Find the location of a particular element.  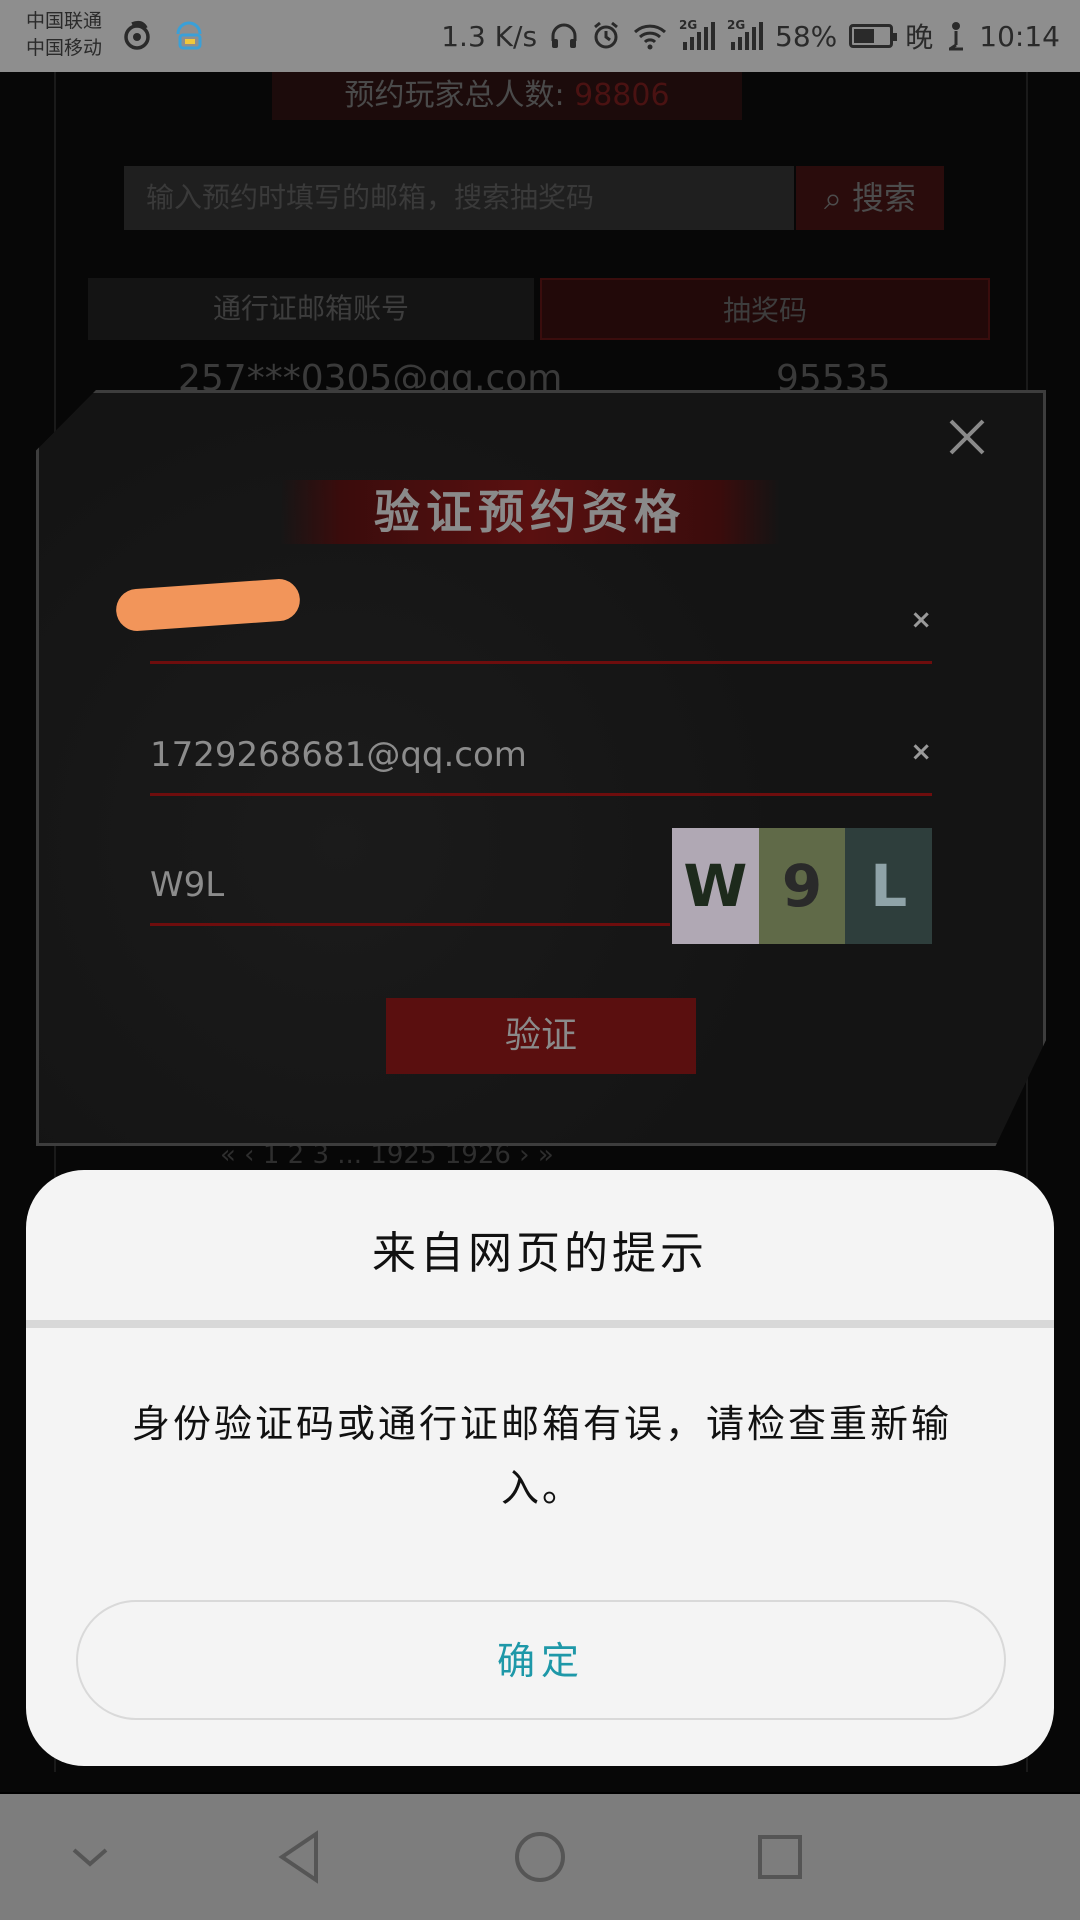

home-icon is located at coordinates (540, 1857).